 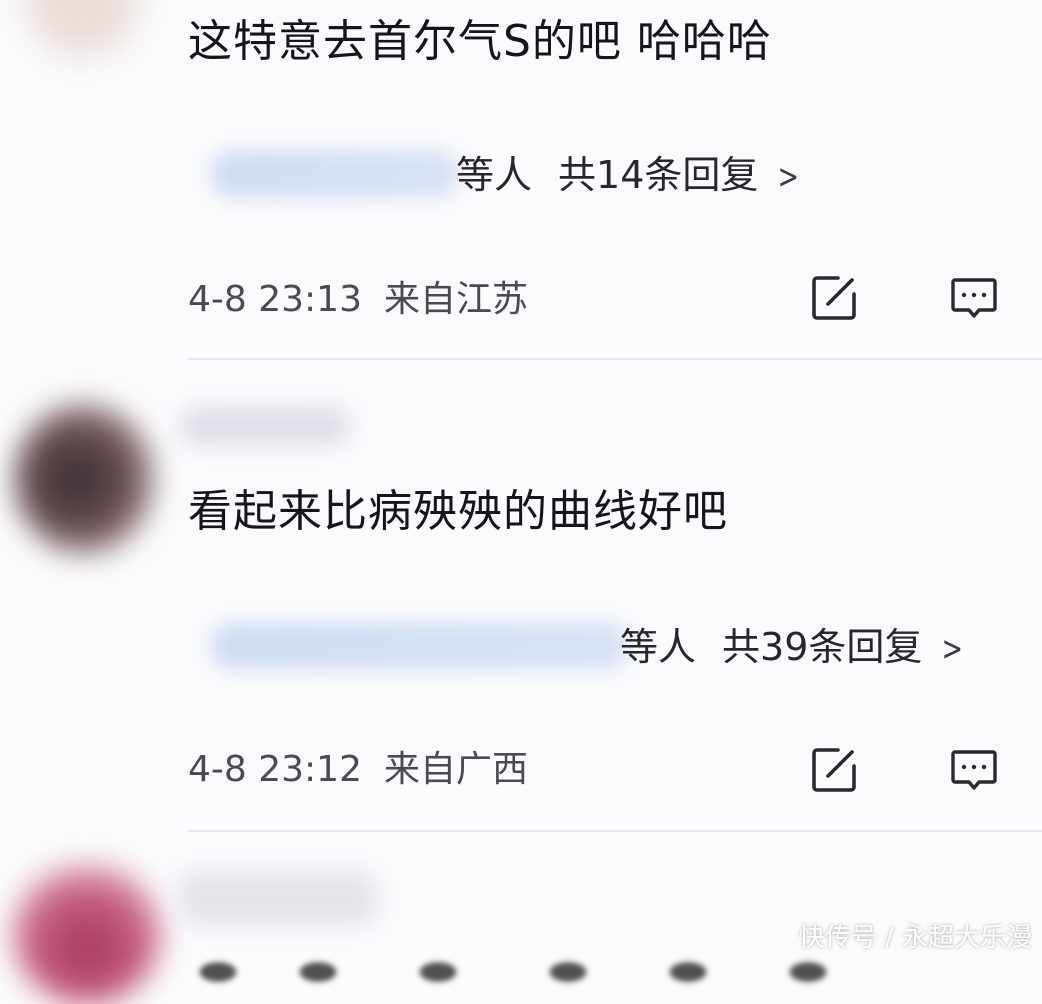 I want to click on reply-summary-text: 等人 共39条回复 >, so click(x=793, y=648).